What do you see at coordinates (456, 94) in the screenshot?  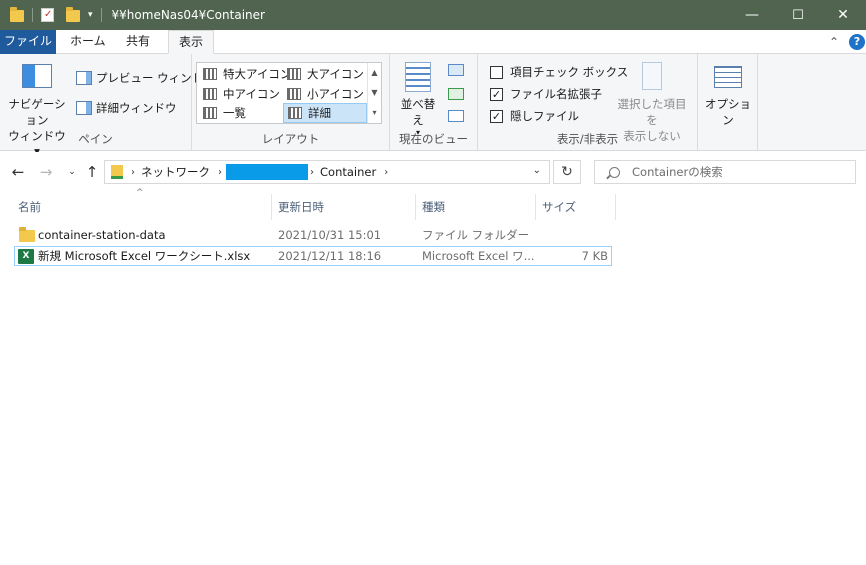 I see `add-columns-icon` at bounding box center [456, 94].